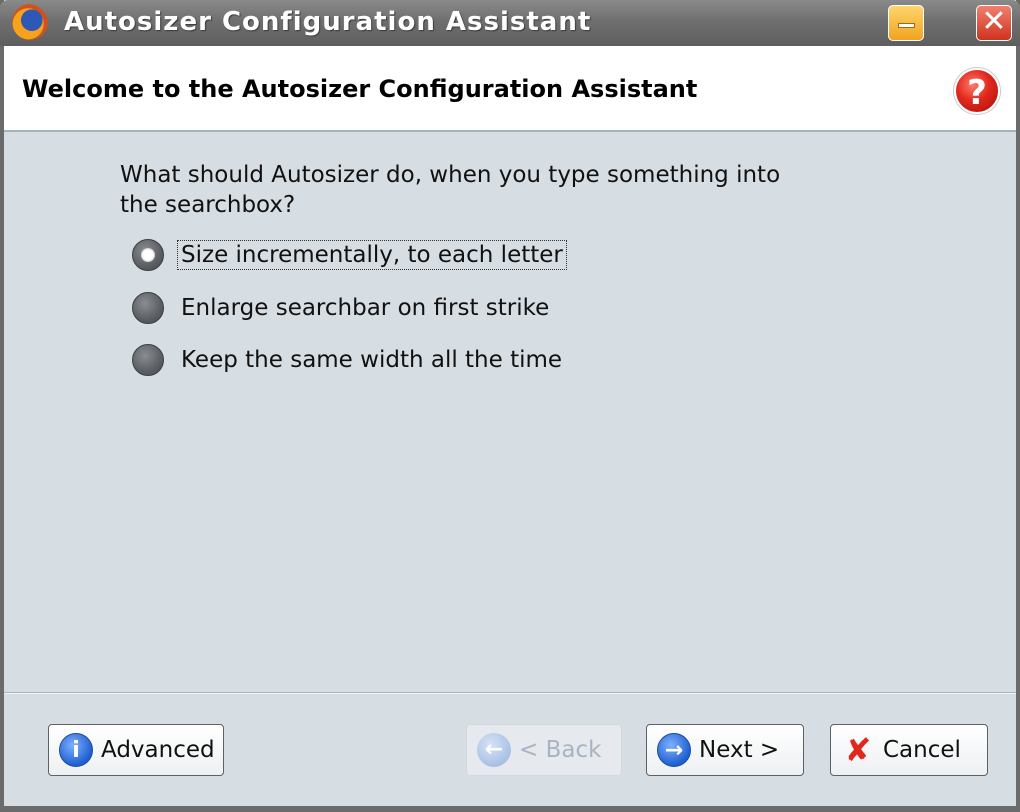 This screenshot has width=1020, height=812. I want to click on title-bar: Autosizer Configuration Assistant ✕, so click(510, 23).